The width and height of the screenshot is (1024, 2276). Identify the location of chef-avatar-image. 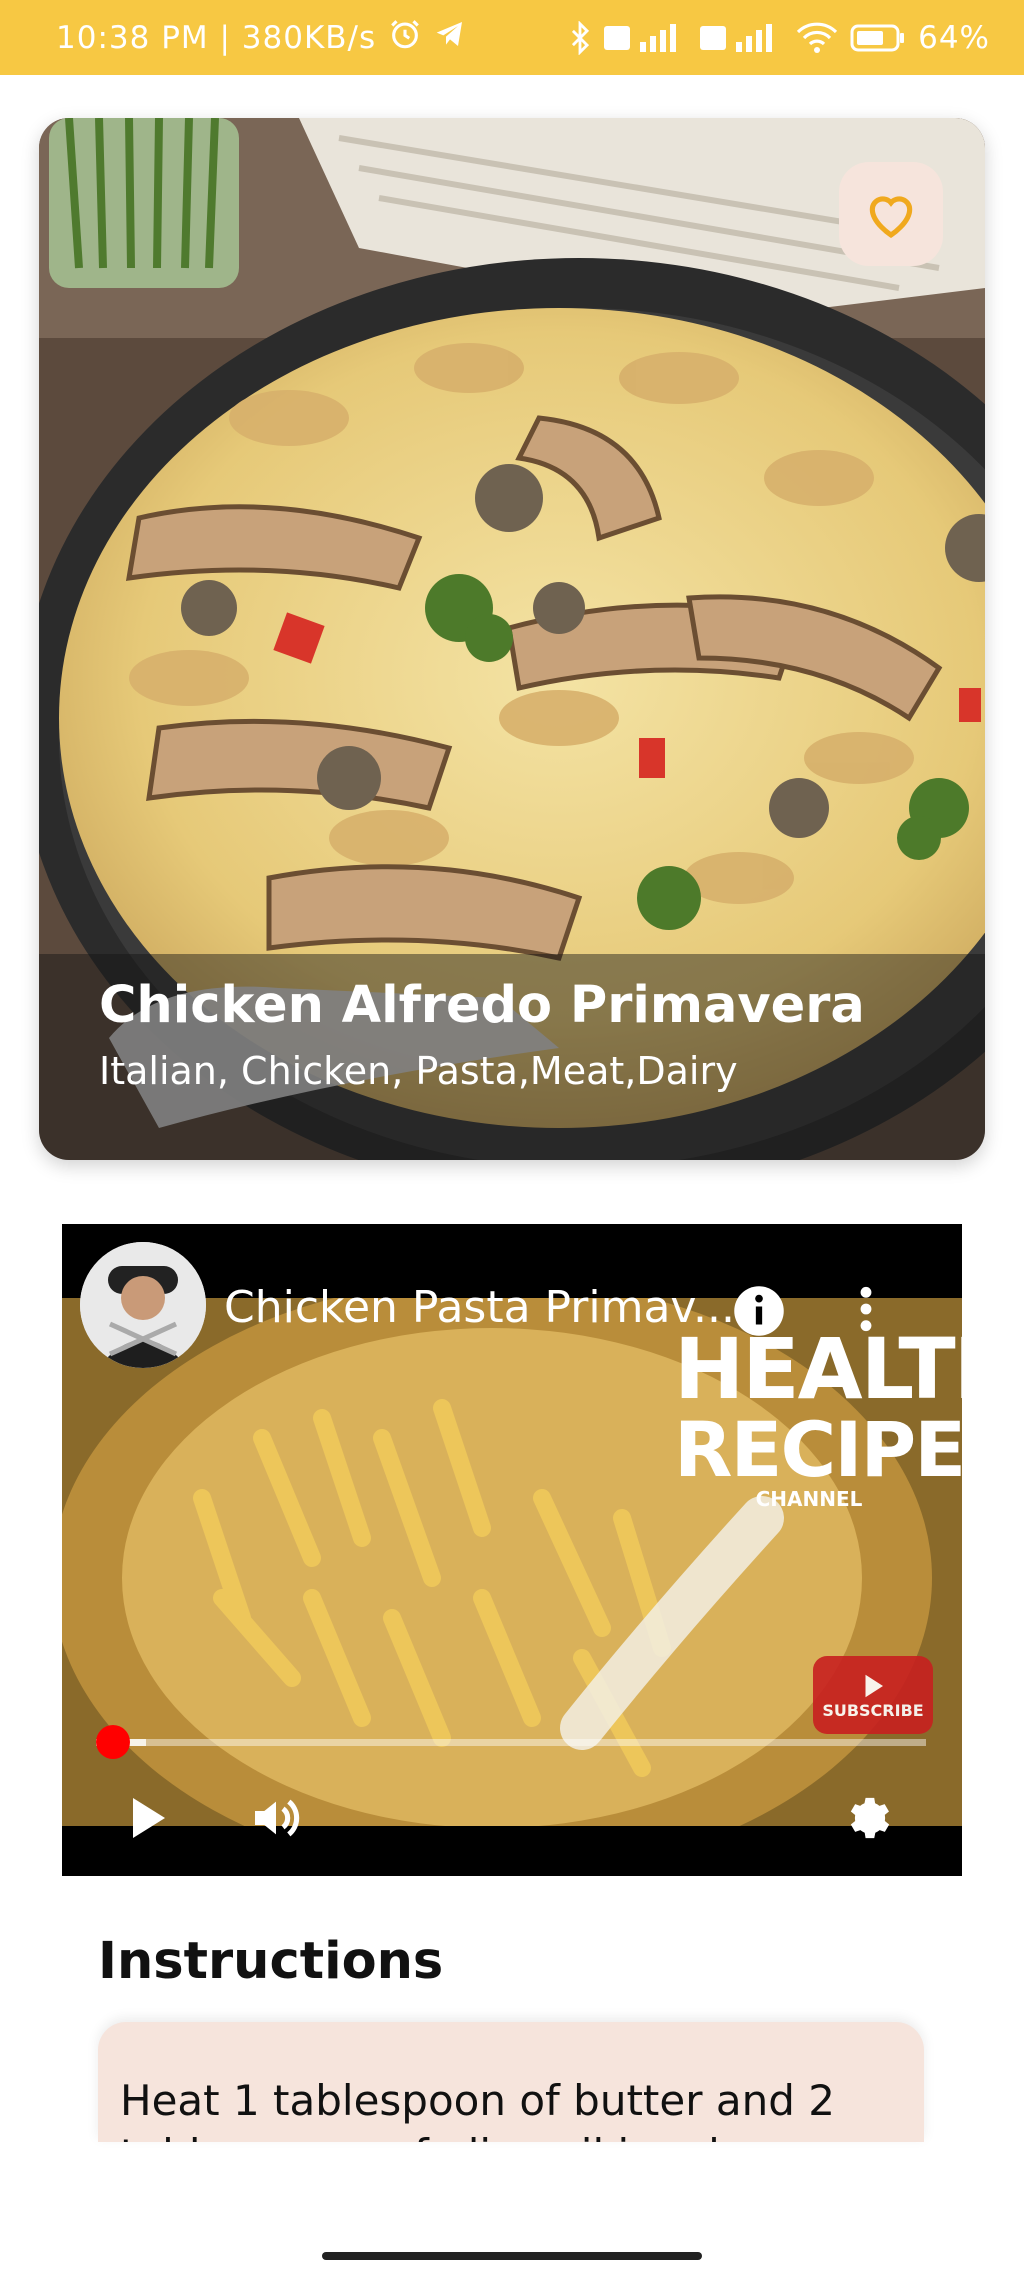
(143, 1305).